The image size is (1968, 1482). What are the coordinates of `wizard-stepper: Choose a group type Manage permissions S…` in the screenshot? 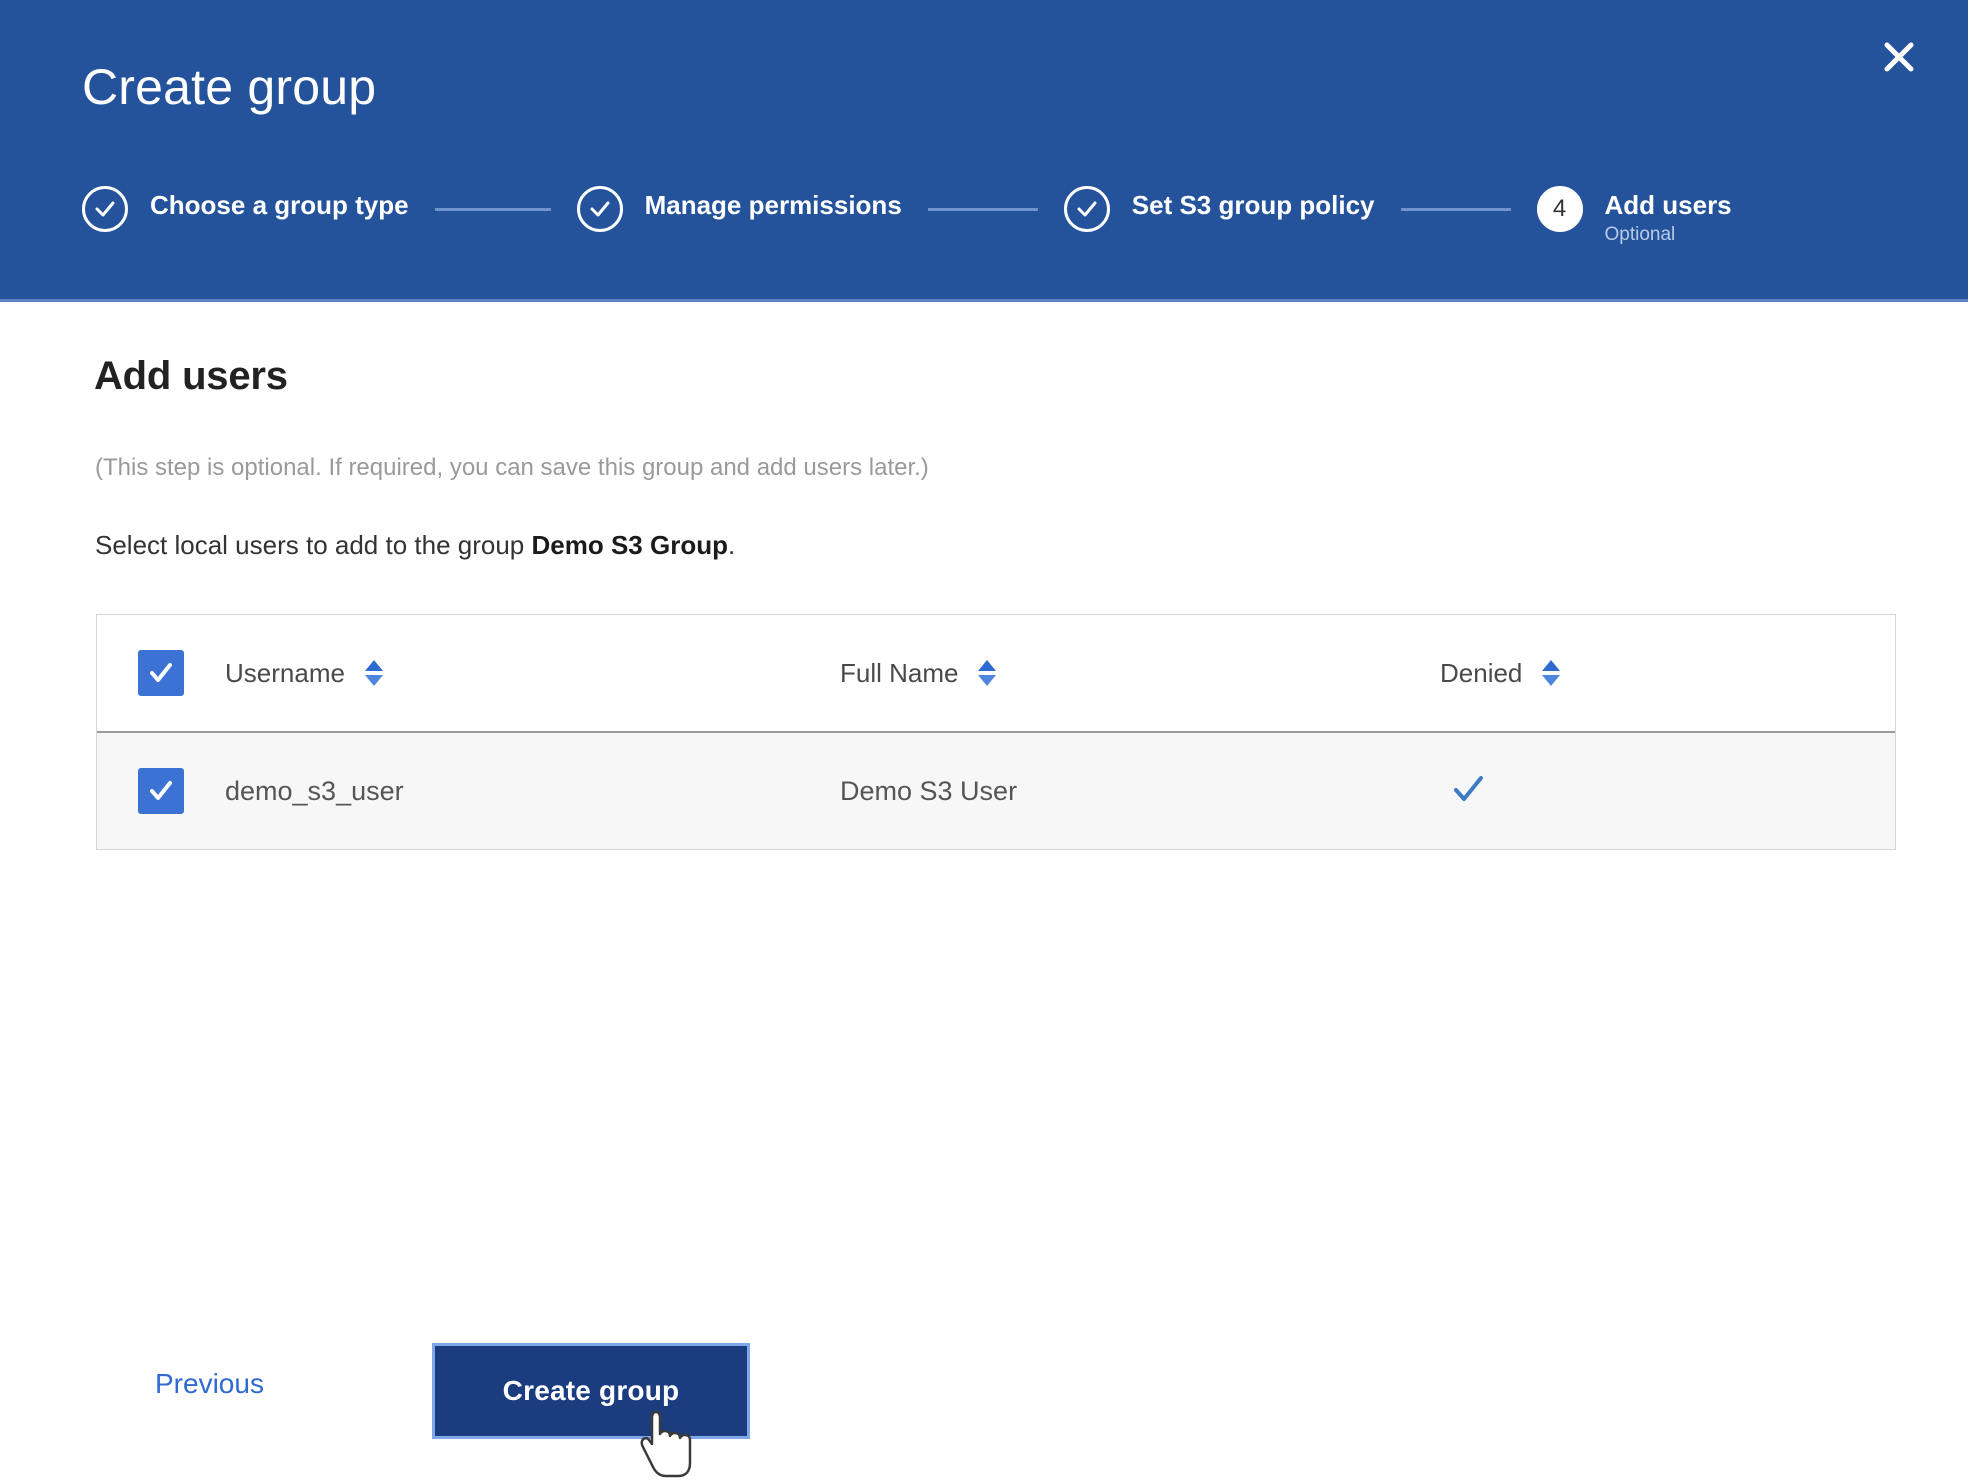 It's located at (985, 231).